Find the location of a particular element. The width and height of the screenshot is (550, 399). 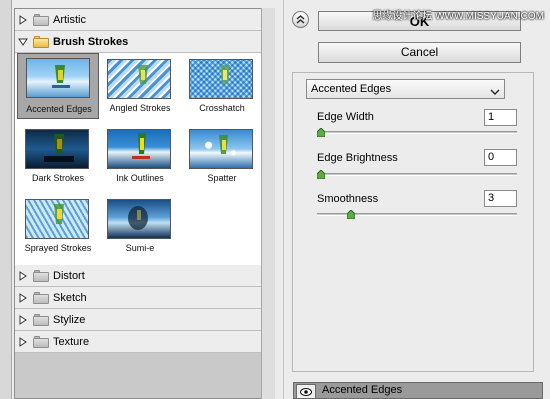

collapse-gallery-button is located at coordinates (300, 19).